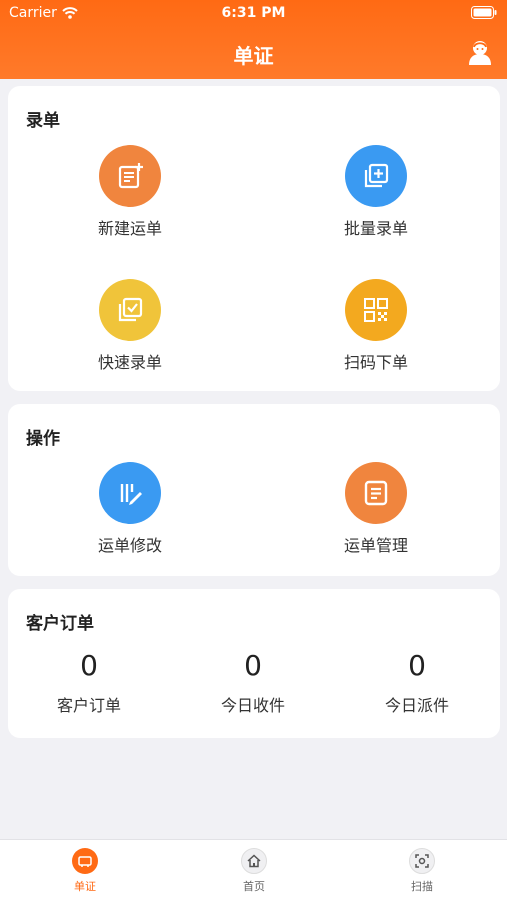  What do you see at coordinates (85, 886) in the screenshot?
I see `tab-label: 单证` at bounding box center [85, 886].